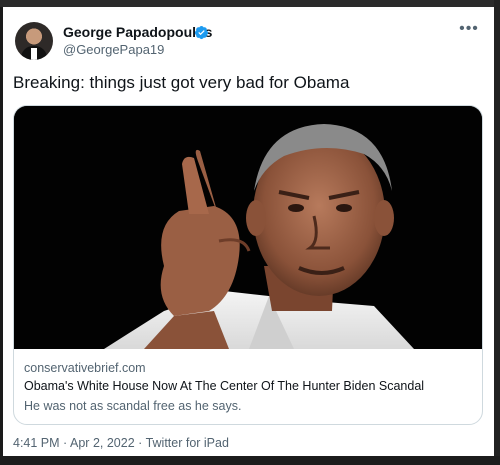 The image size is (500, 465). I want to click on avatar, so click(34, 41).